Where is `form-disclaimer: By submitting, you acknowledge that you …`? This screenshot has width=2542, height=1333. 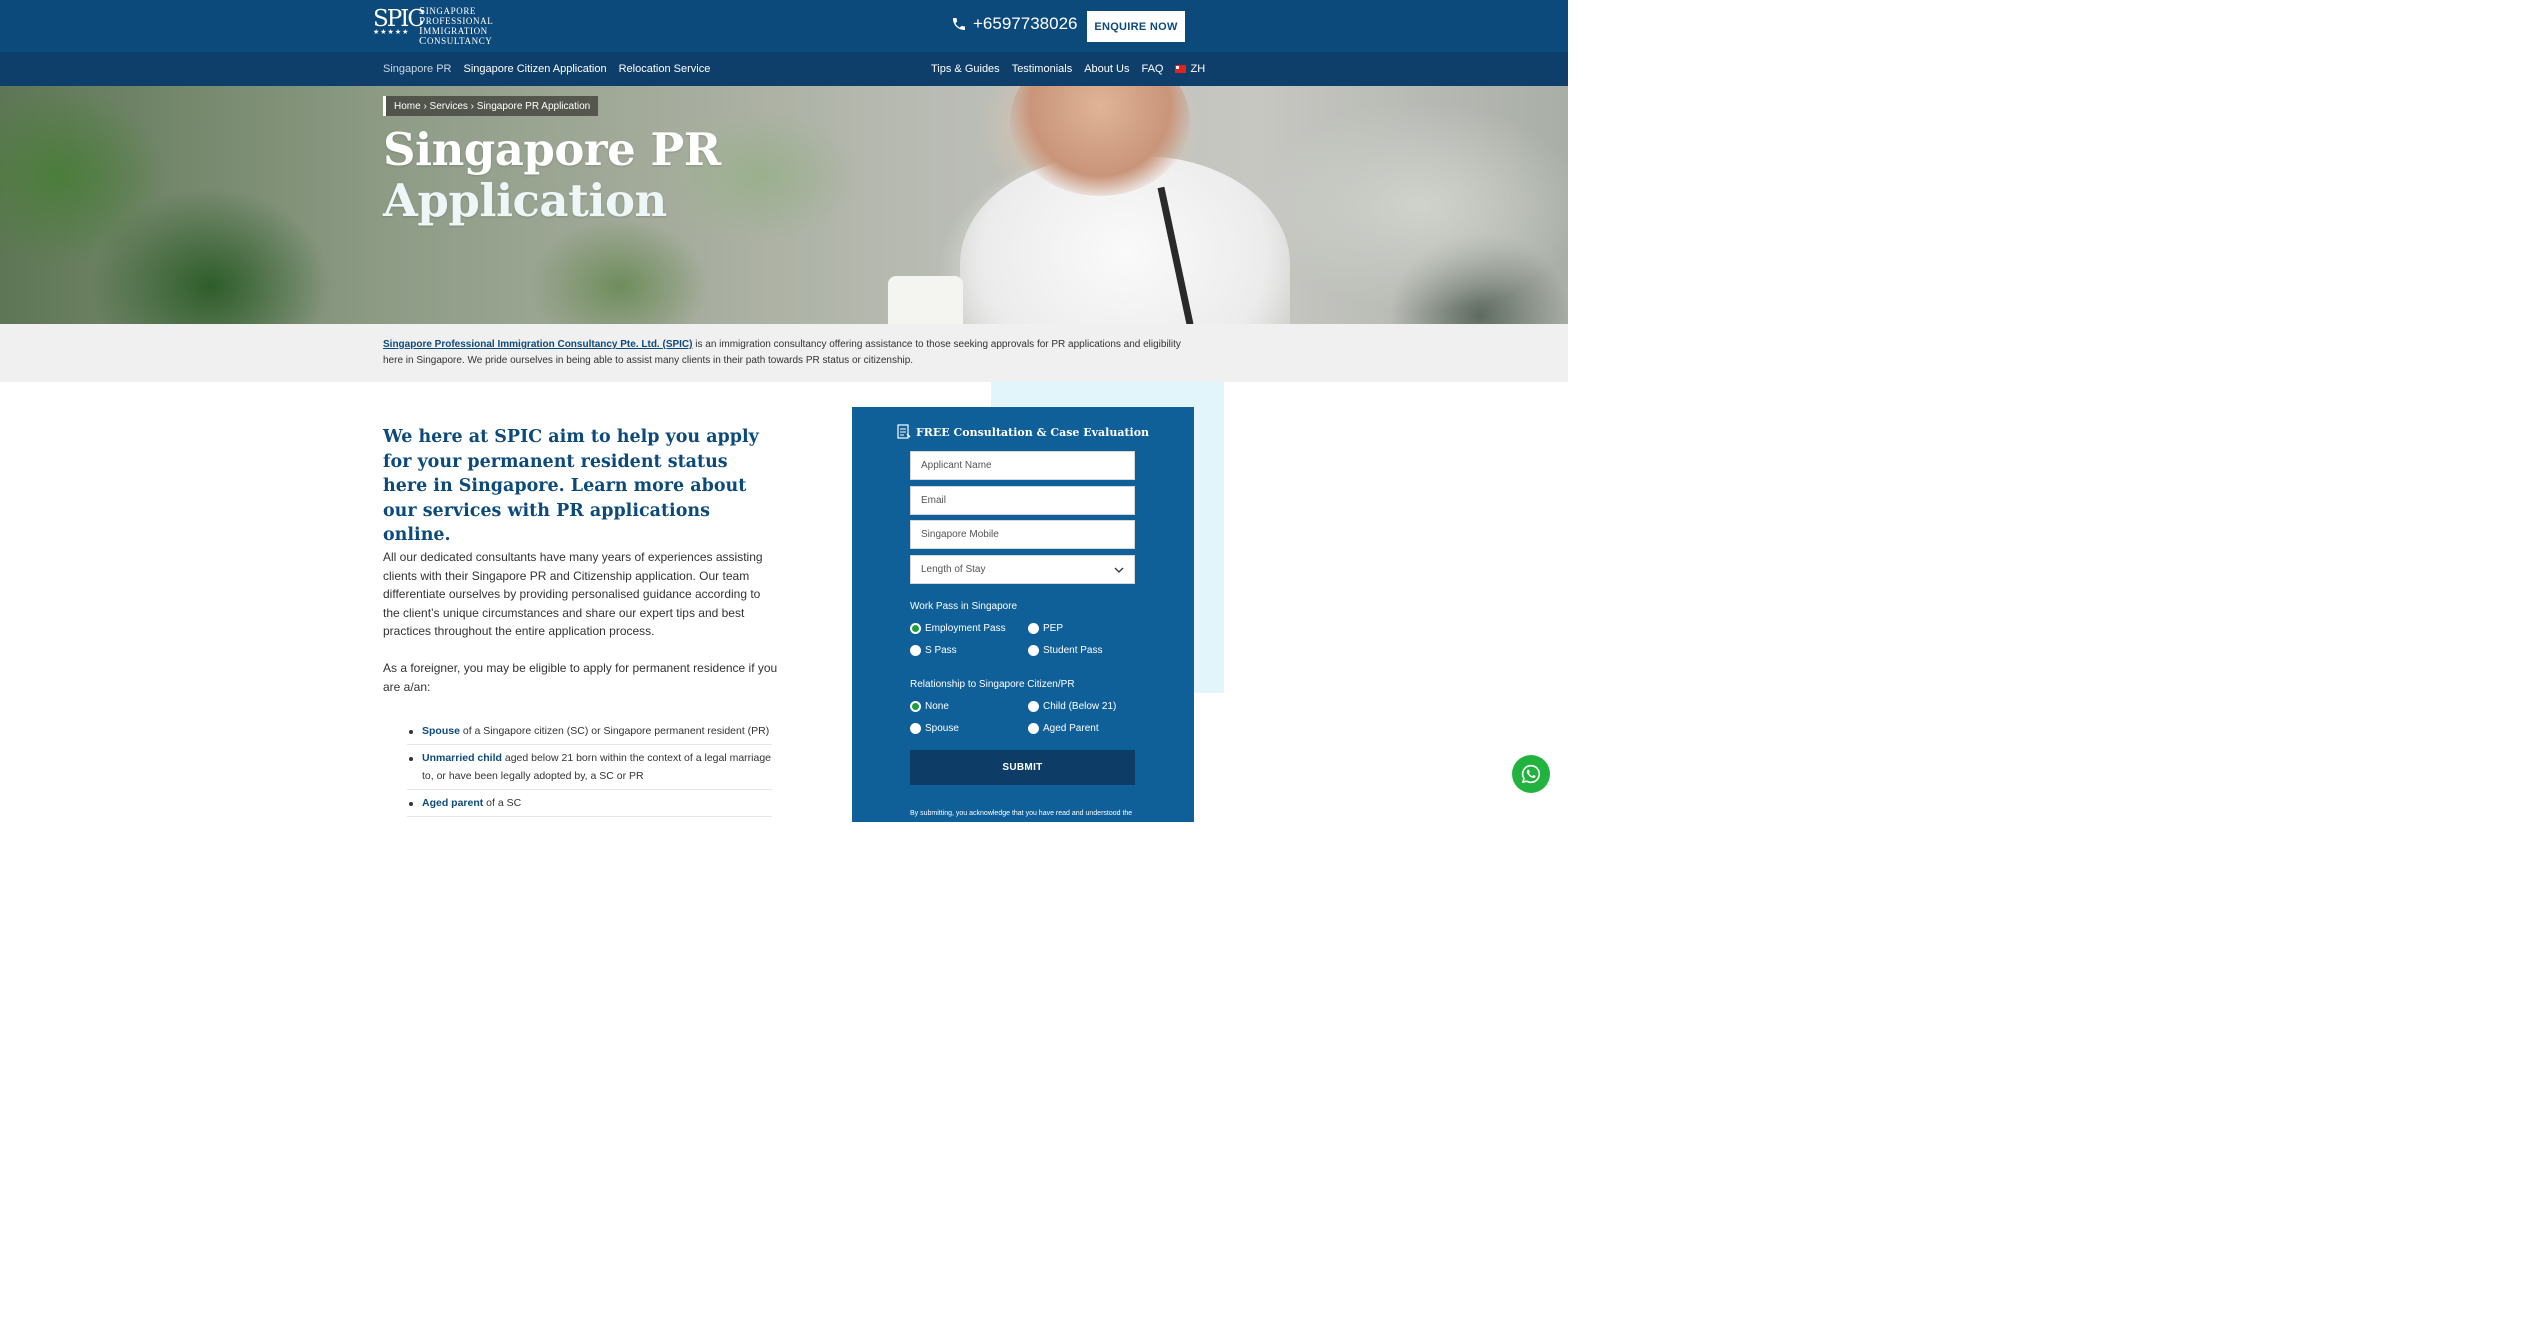 form-disclaimer: By submitting, you acknowledge that you … is located at coordinates (1021, 813).